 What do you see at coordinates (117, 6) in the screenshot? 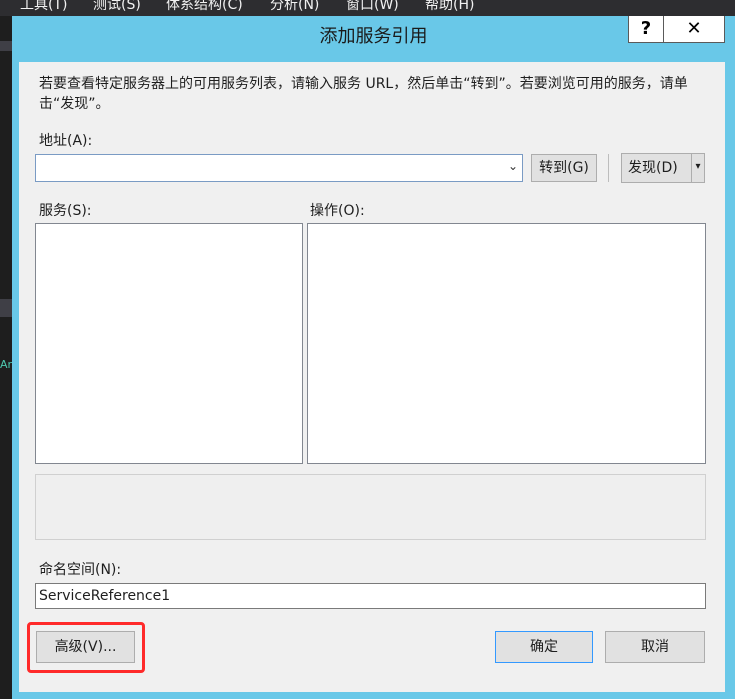
I see `ide-menu-test: 测试(S)` at bounding box center [117, 6].